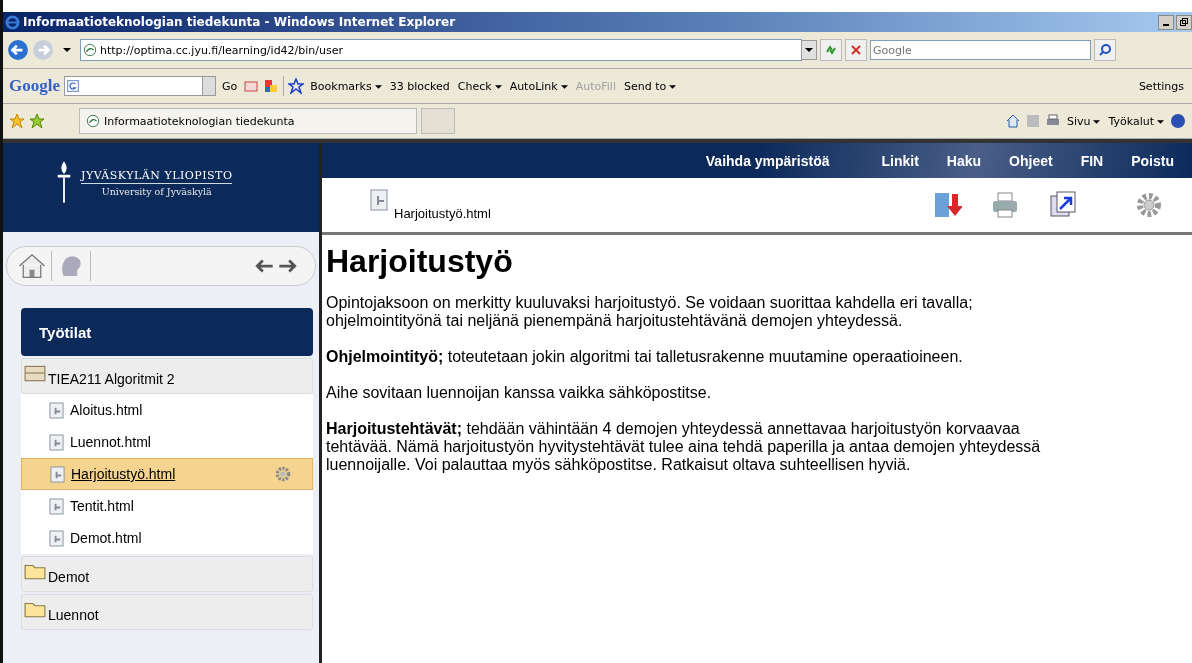  I want to click on home-icon, so click(1012, 121).